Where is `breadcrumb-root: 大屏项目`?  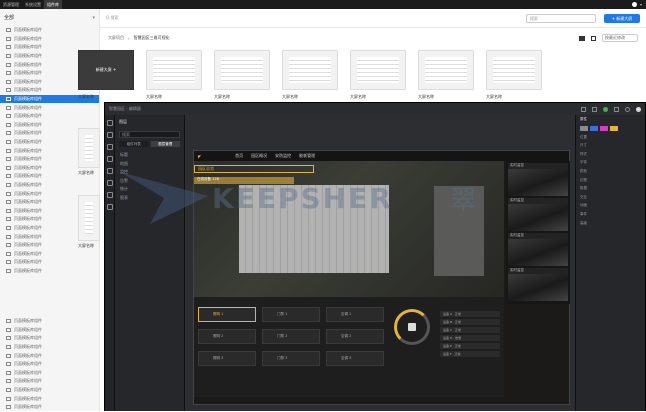 breadcrumb-root: 大屏项目 is located at coordinates (116, 38).